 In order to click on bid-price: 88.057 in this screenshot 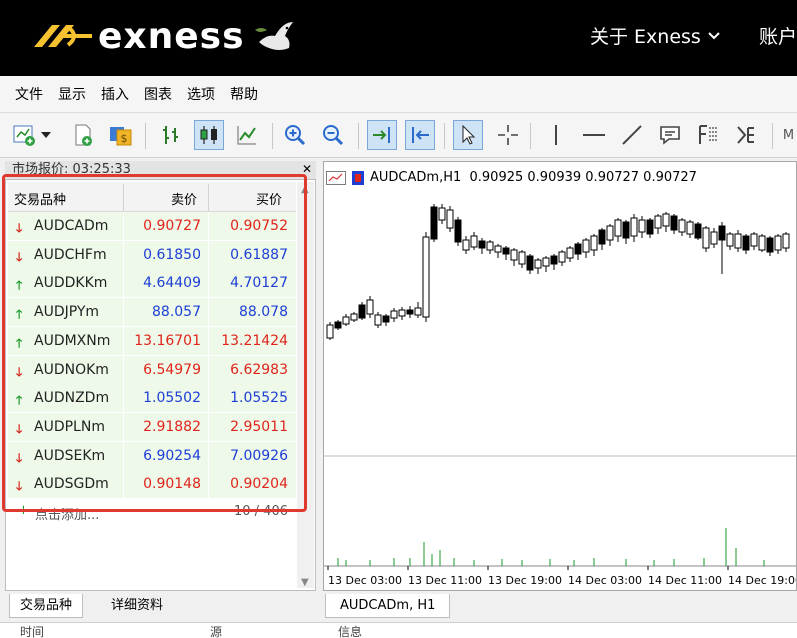, I will do `click(176, 312)`.